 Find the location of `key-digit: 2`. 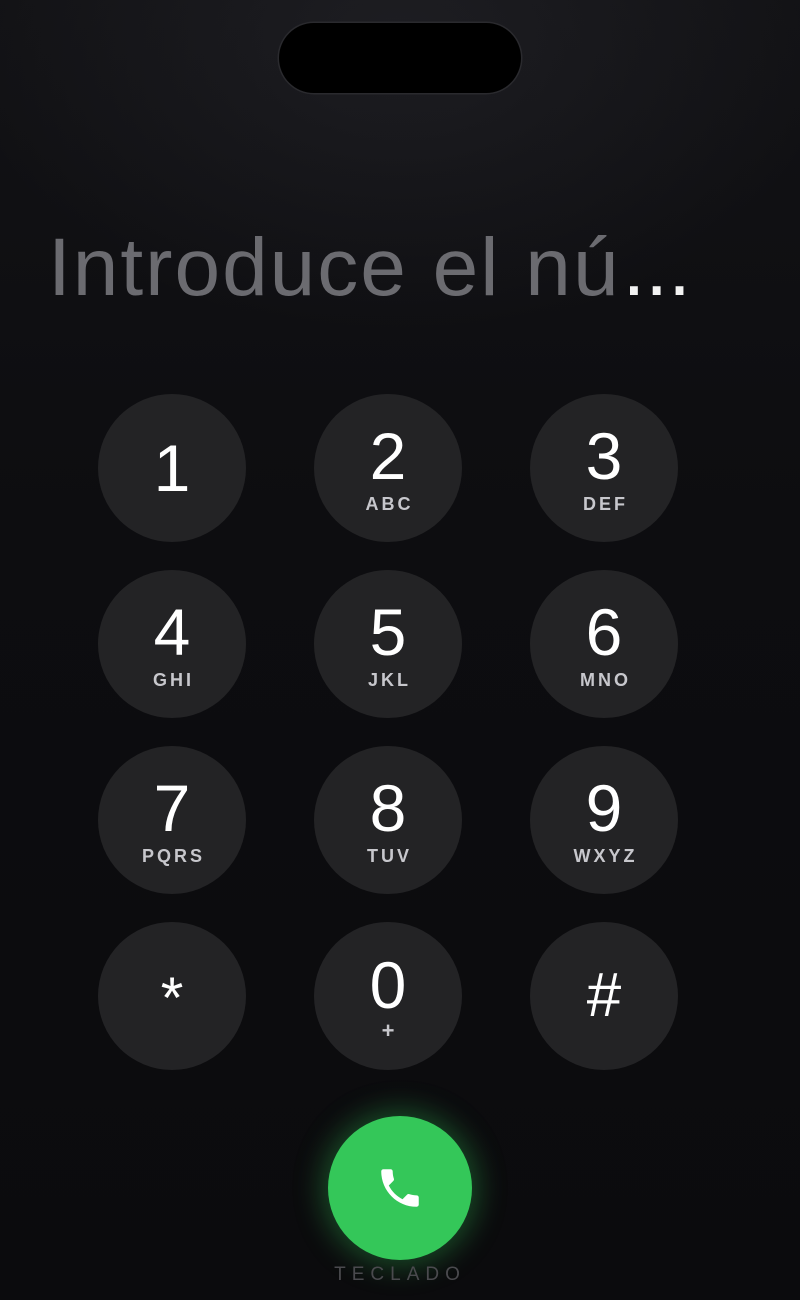

key-digit: 2 is located at coordinates (388, 456).